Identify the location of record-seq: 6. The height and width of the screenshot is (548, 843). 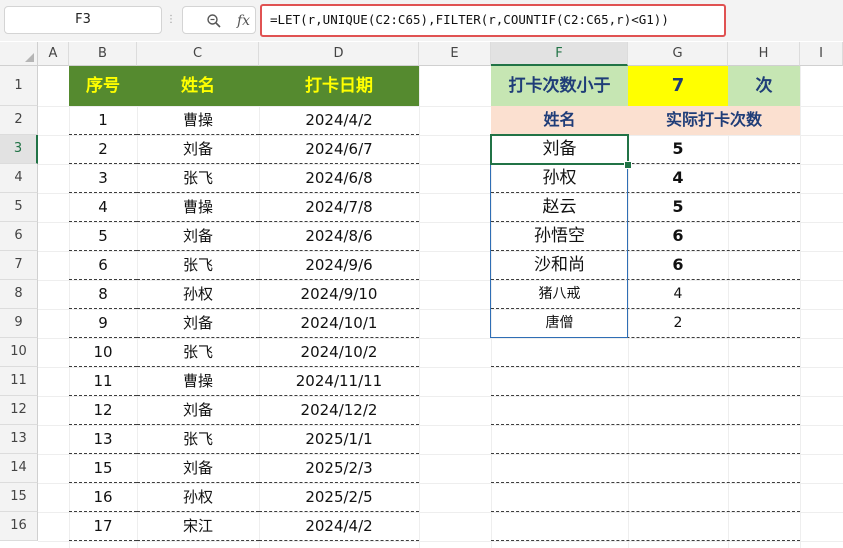
(103, 265).